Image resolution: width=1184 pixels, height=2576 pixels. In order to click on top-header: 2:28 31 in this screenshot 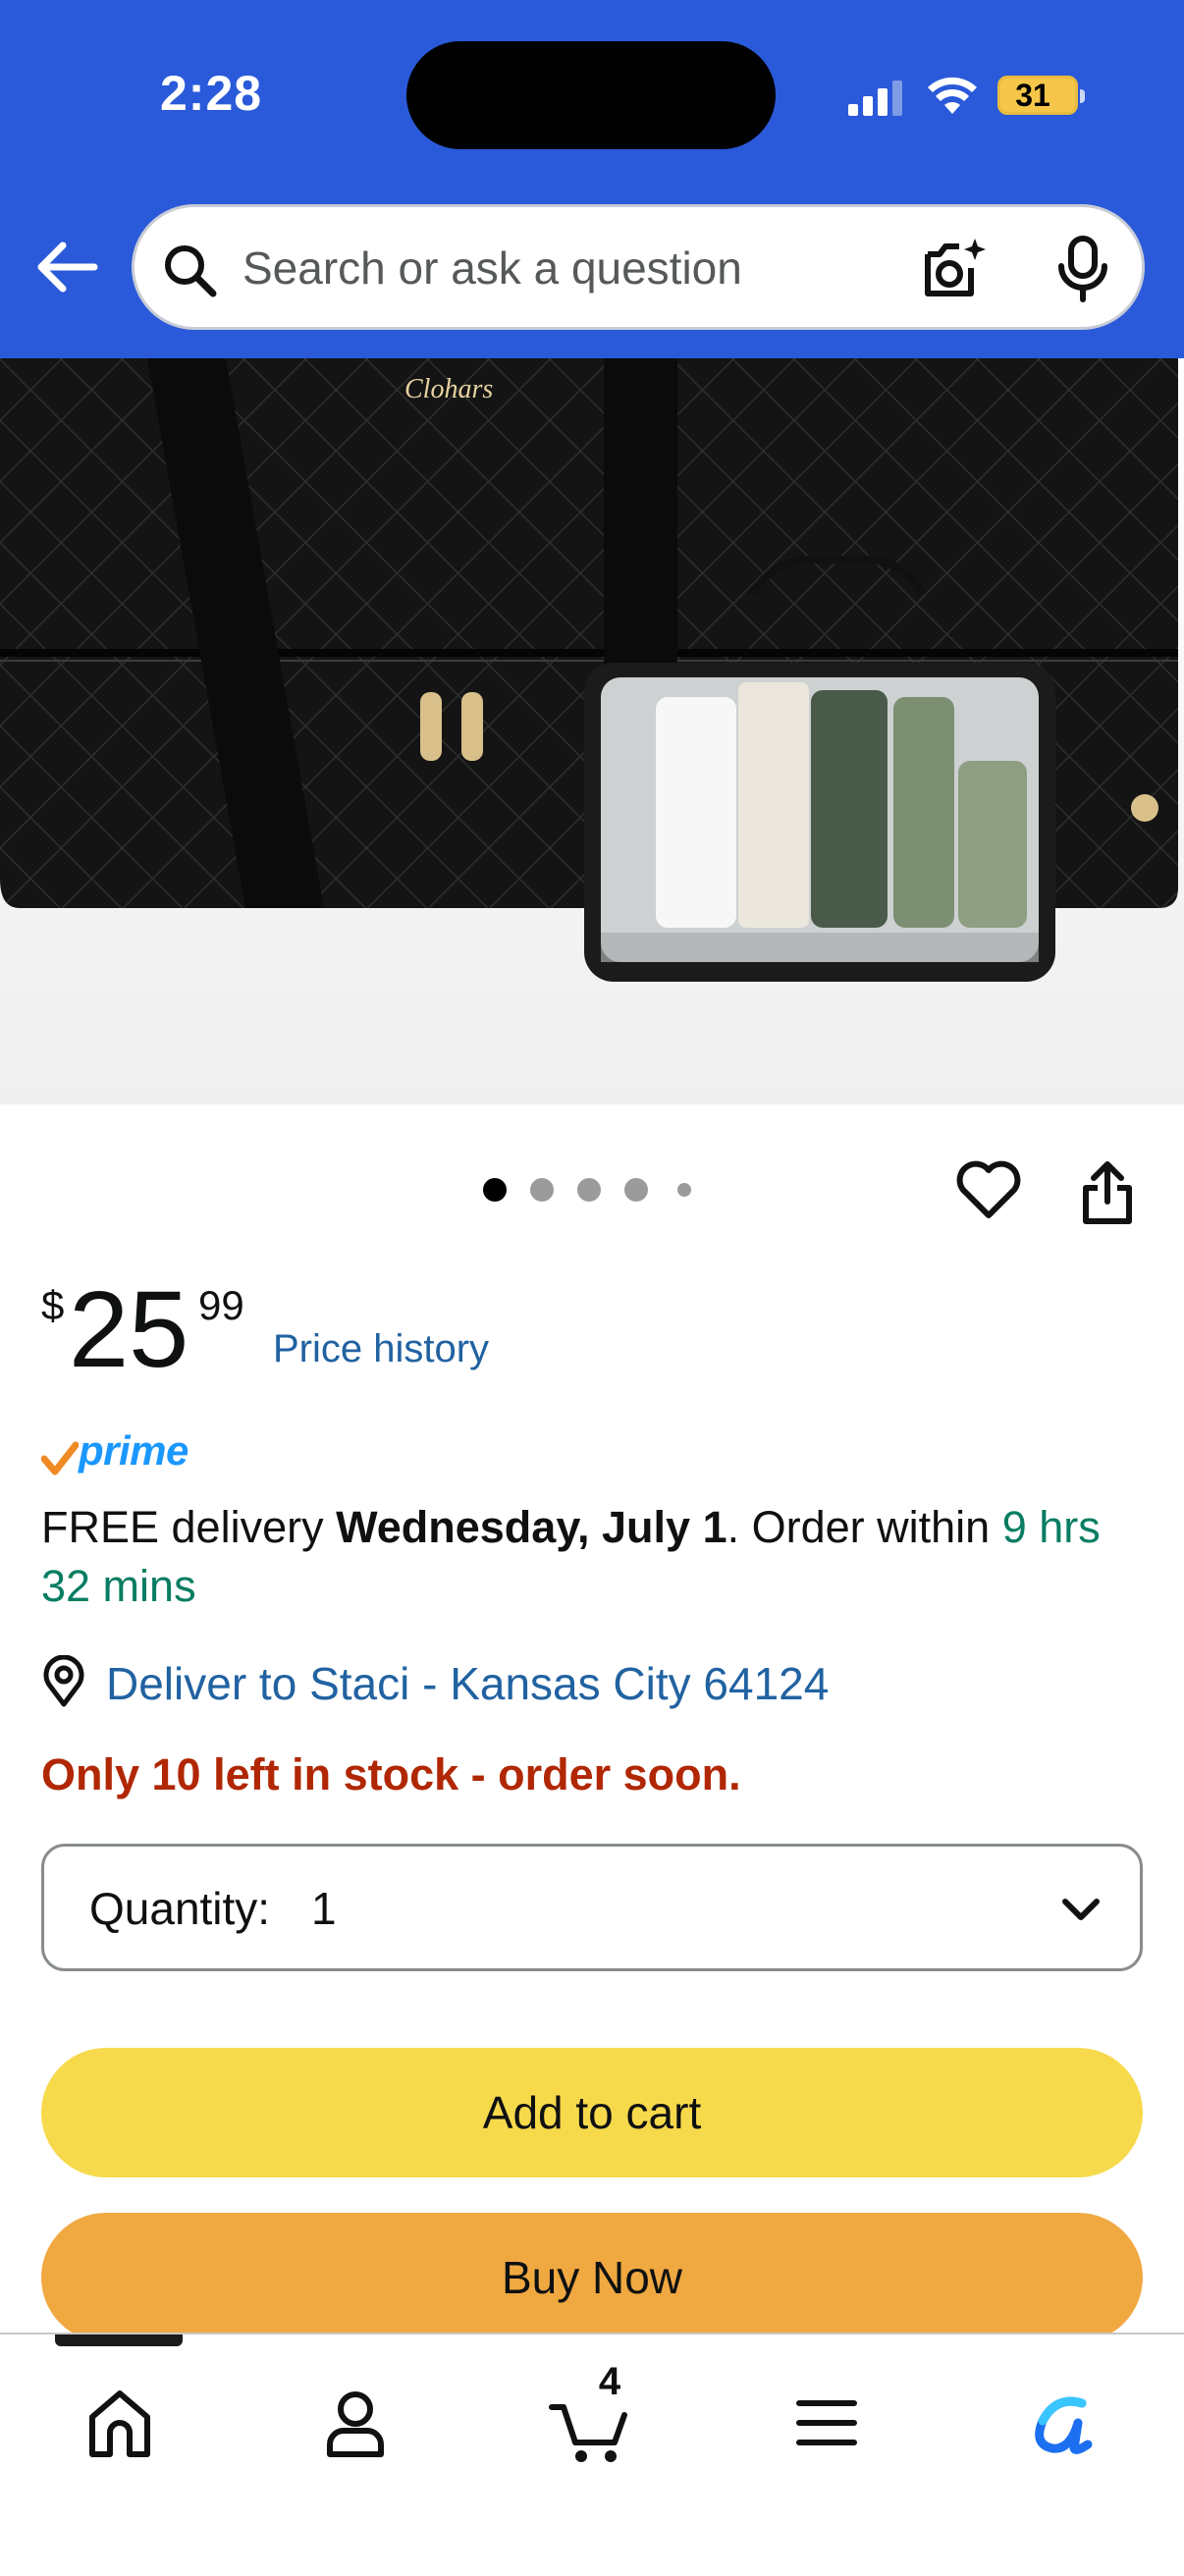, I will do `click(592, 179)`.